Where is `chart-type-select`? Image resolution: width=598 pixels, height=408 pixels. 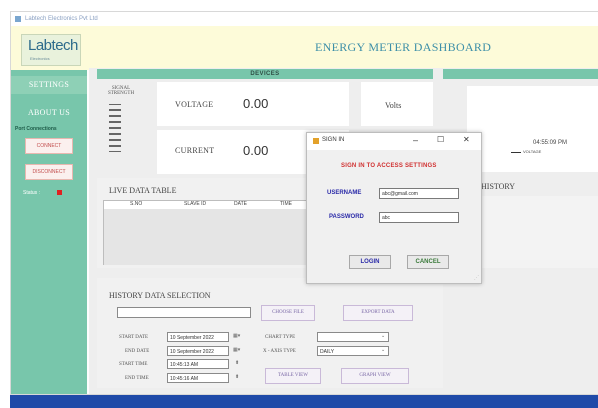
chart-type-select is located at coordinates (353, 337).